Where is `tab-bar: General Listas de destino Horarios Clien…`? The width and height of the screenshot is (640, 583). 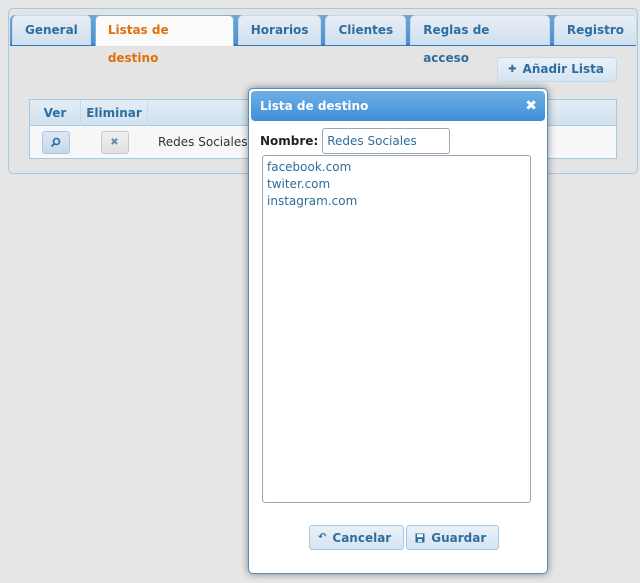 tab-bar: General Listas de destino Horarios Clien… is located at coordinates (324, 40).